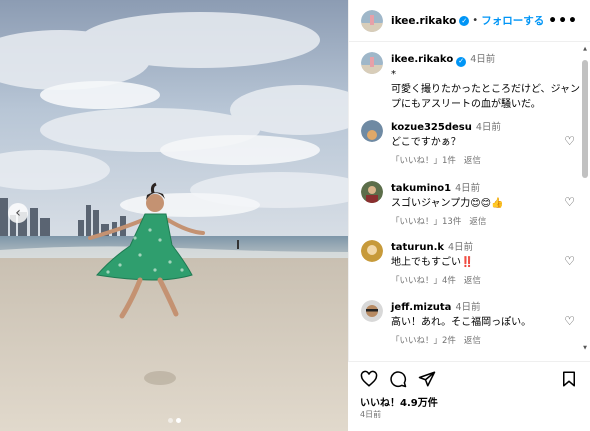 This screenshot has height=431, width=590. What do you see at coordinates (432, 262) in the screenshot?
I see `comment-text: 地上でもすごい‼️` at bounding box center [432, 262].